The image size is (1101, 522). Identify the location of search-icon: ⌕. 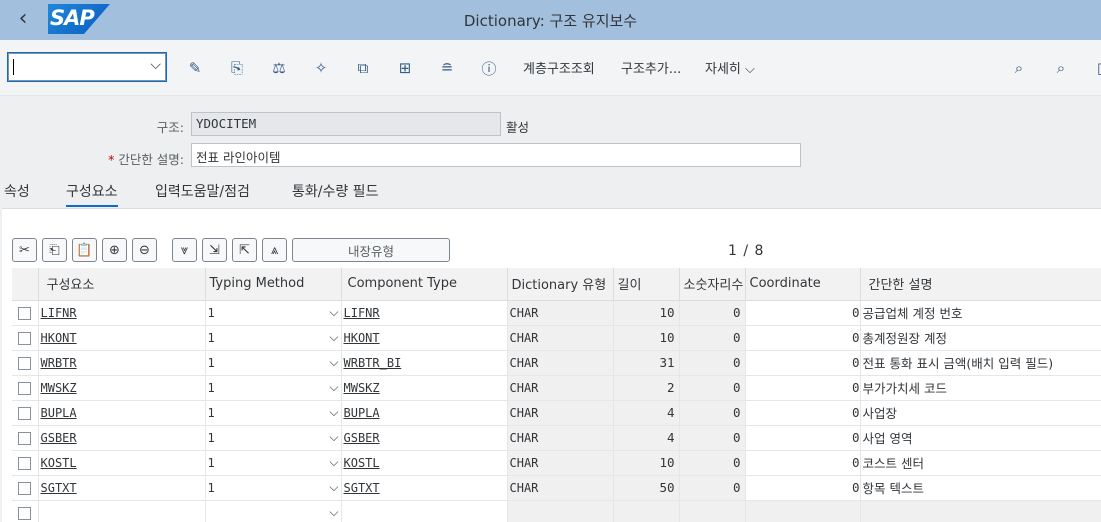
(1019, 68).